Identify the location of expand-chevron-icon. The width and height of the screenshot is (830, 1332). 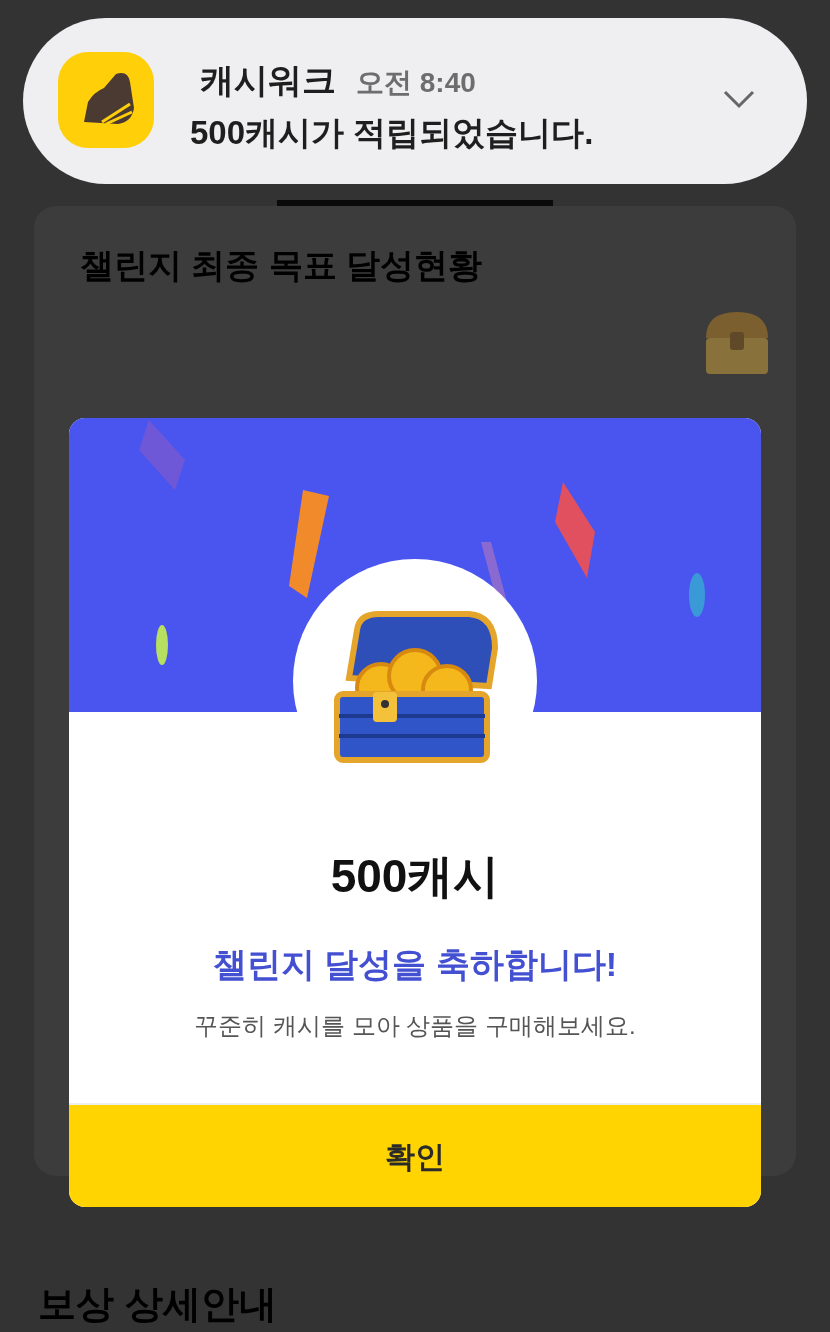
(739, 99).